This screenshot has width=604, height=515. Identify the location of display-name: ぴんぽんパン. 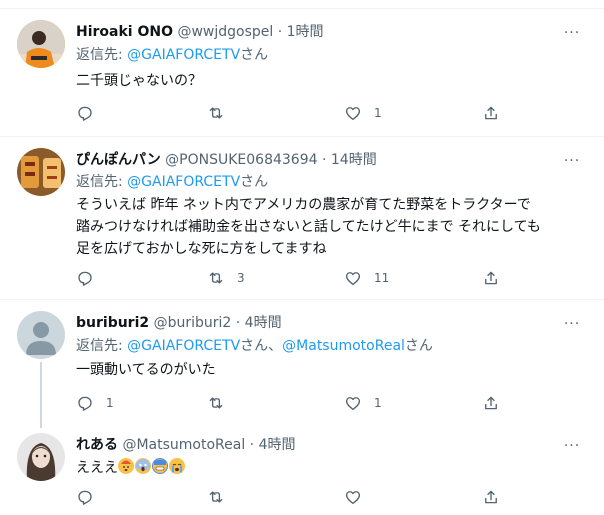
(118, 160).